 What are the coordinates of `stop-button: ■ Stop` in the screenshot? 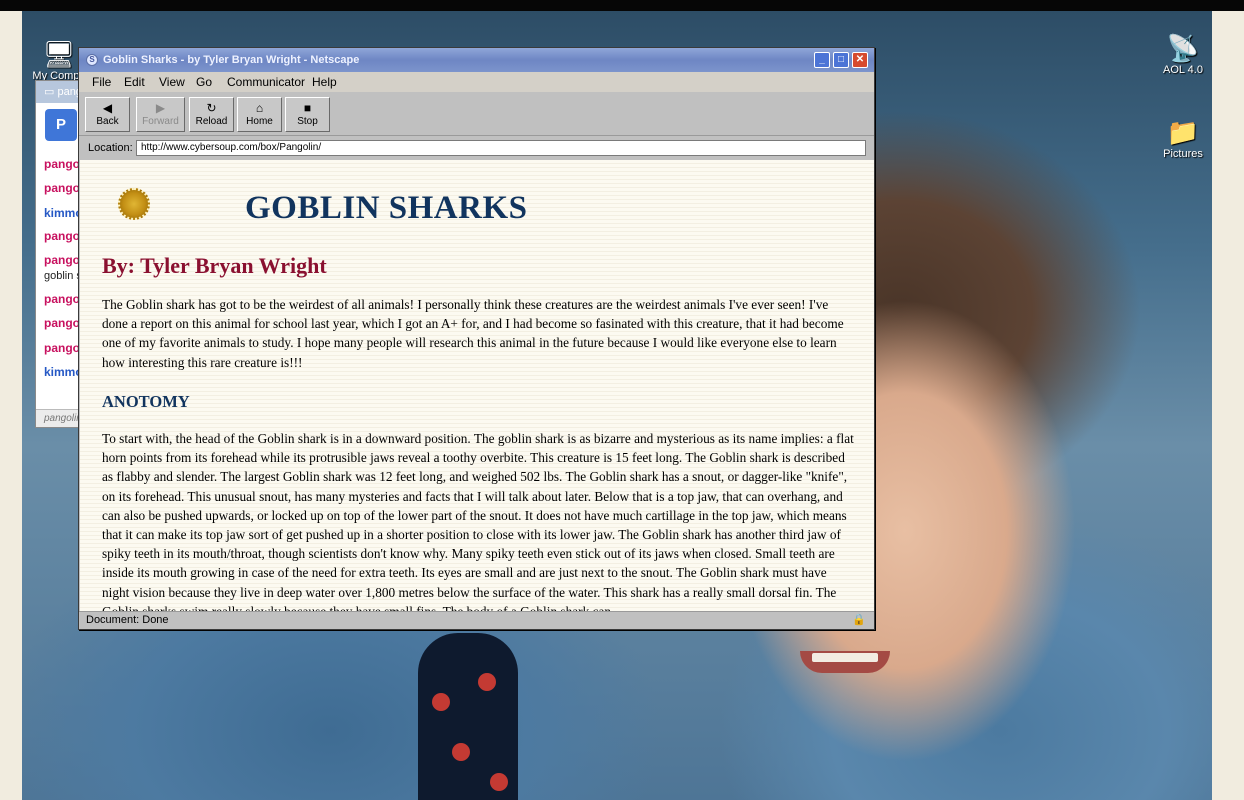 It's located at (307, 114).